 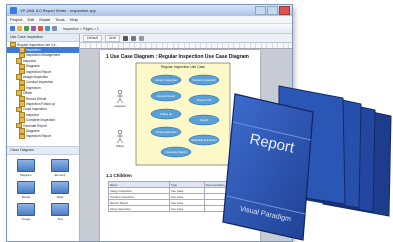 I want to click on template-item: Image, so click(x=26, y=212).